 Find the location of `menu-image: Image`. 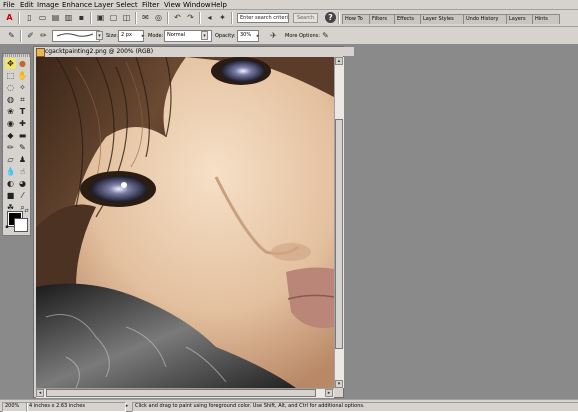

menu-image: Image is located at coordinates (48, 5).